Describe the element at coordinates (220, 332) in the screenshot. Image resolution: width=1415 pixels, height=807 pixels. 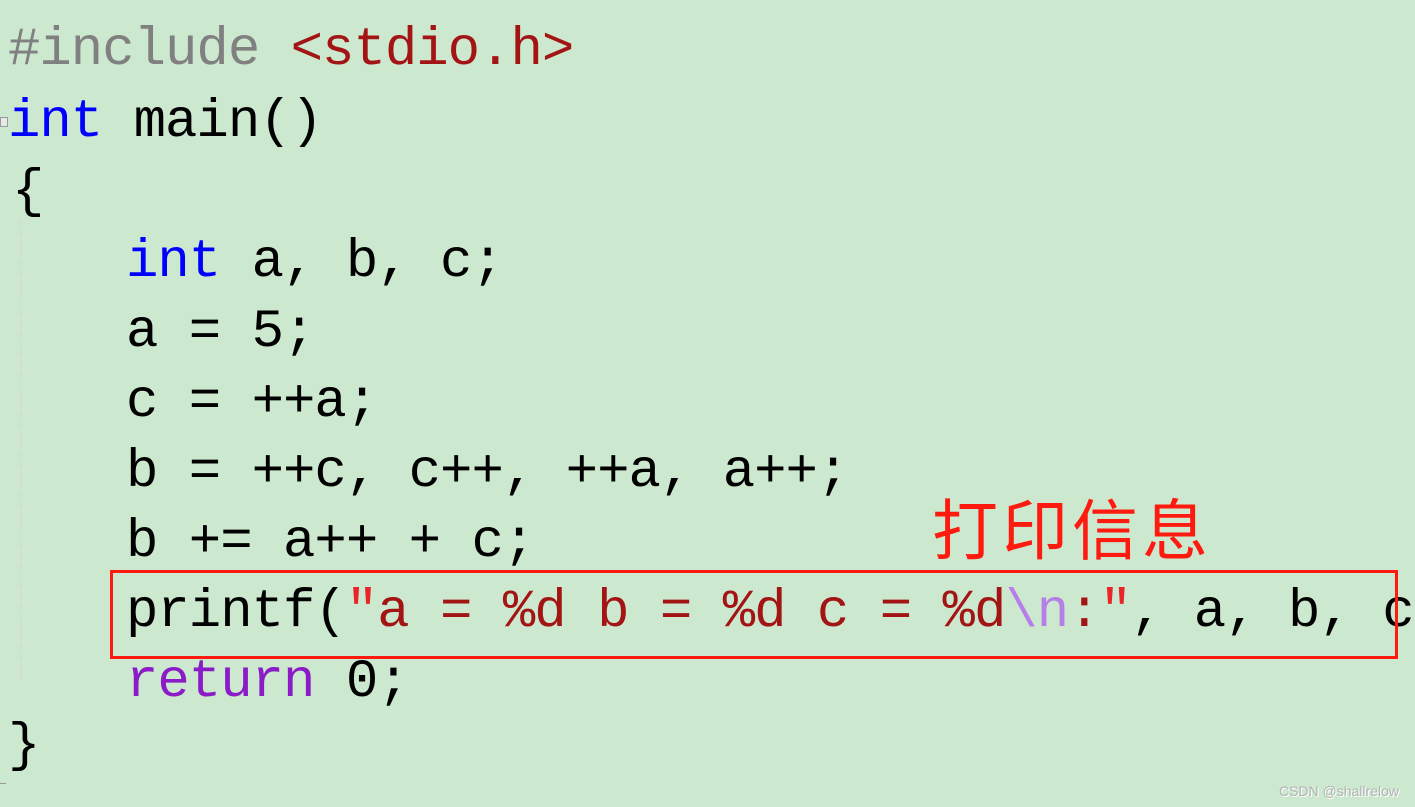
I see `code-line: a = 5;` at that location.